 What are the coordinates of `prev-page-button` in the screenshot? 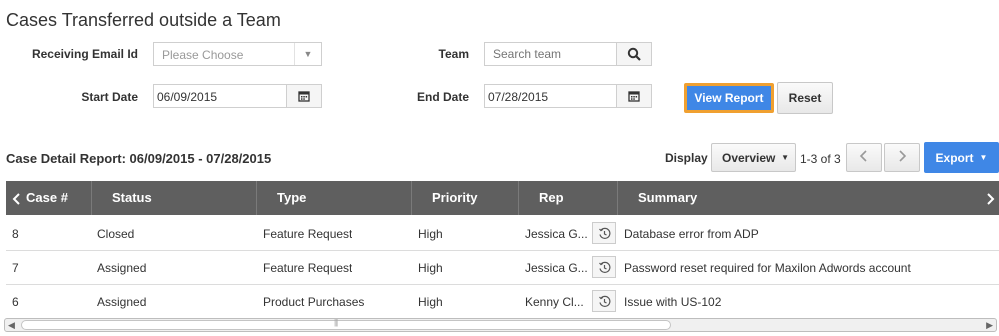 It's located at (864, 157).